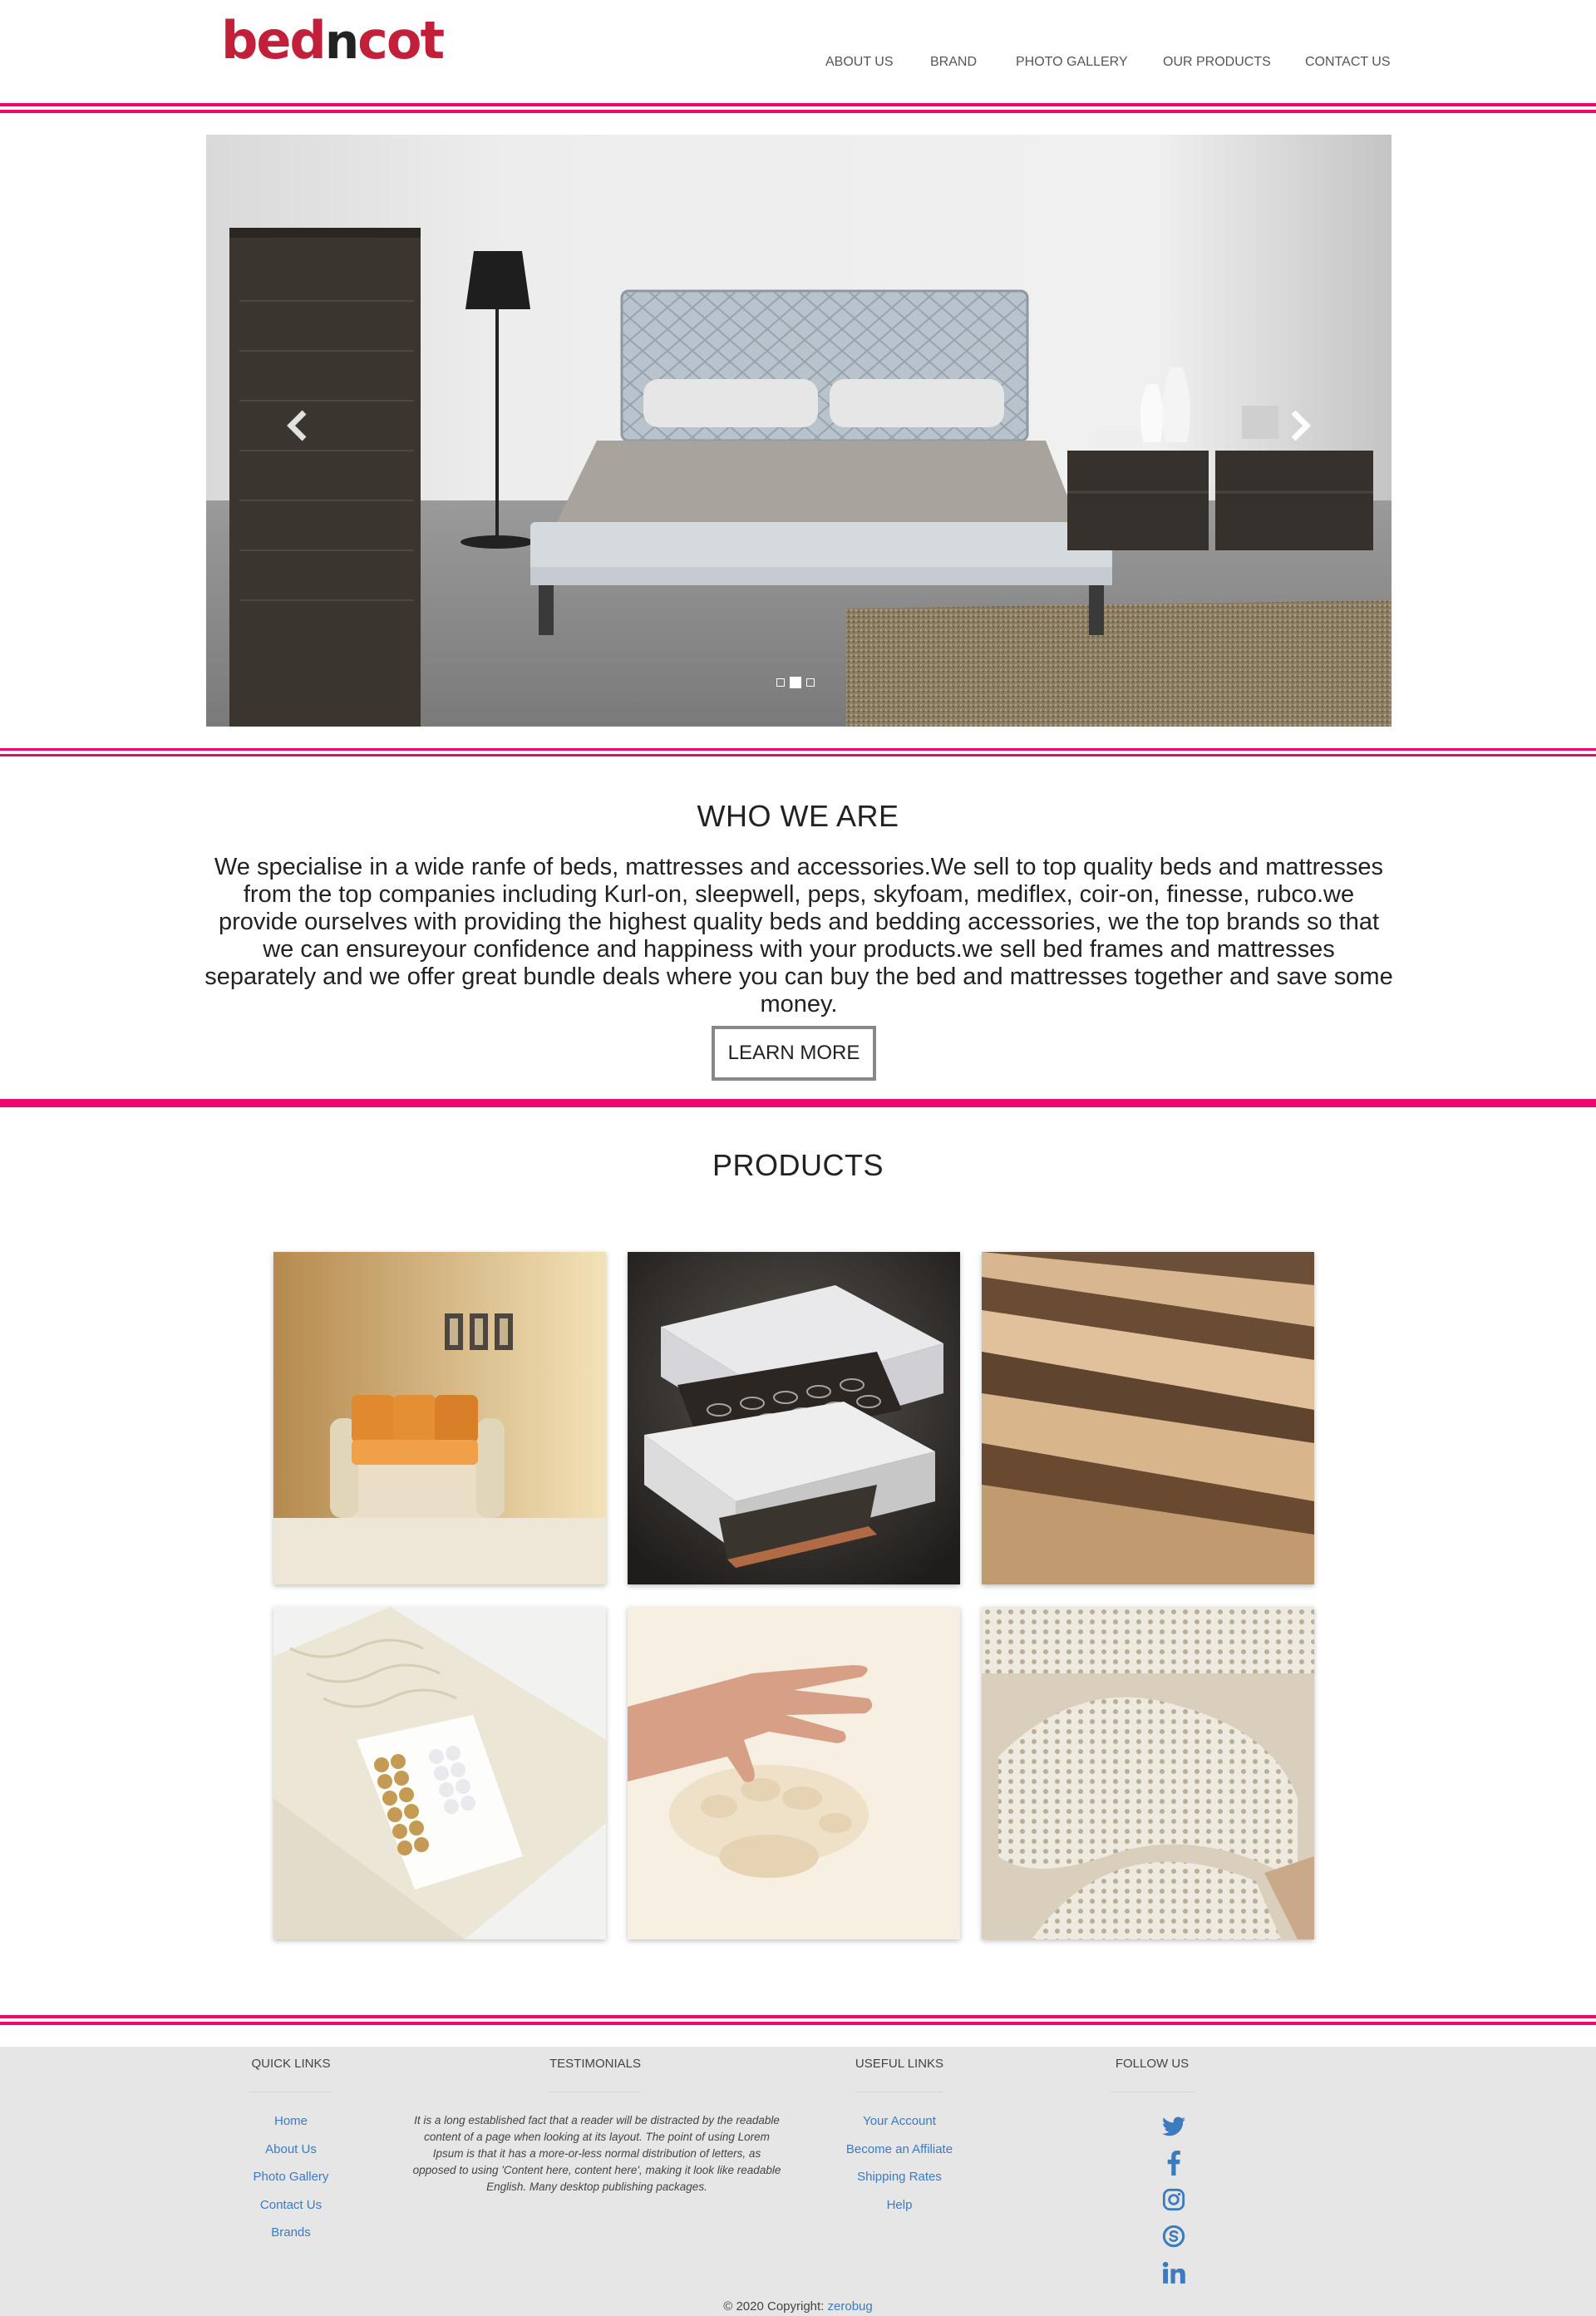 The image size is (1596, 2316). I want to click on testimonials-title: TESTIMONIALS, so click(595, 2064).